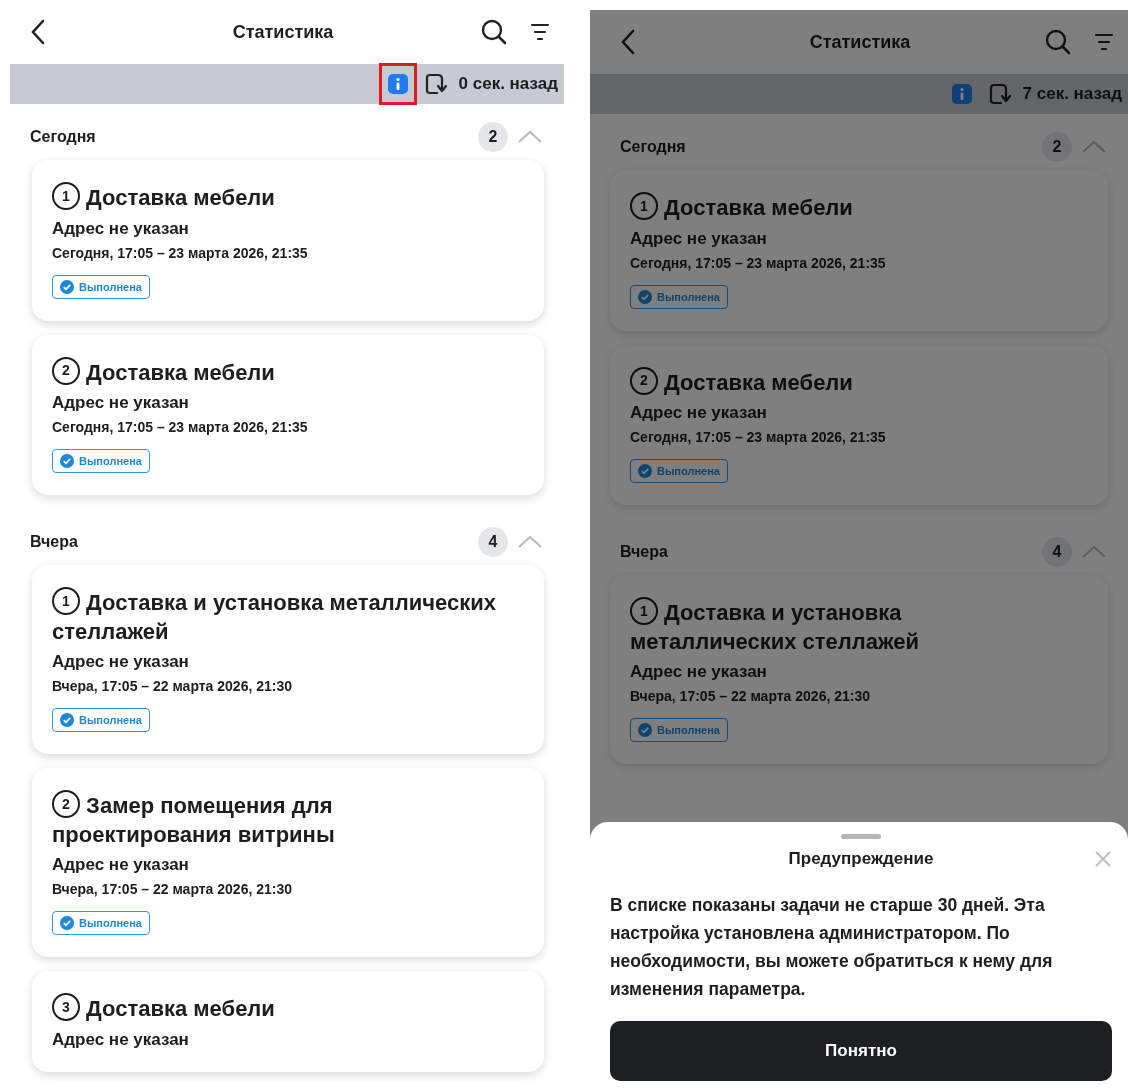 The image size is (1128, 1091). Describe the element at coordinates (832, 947) in the screenshot. I see `warning-message: В списке показаны задачи не старше 30 дней. Эта настройка установлена администратором. По необходимости, вы можете обратиться к нему для изменения параметра.` at that location.